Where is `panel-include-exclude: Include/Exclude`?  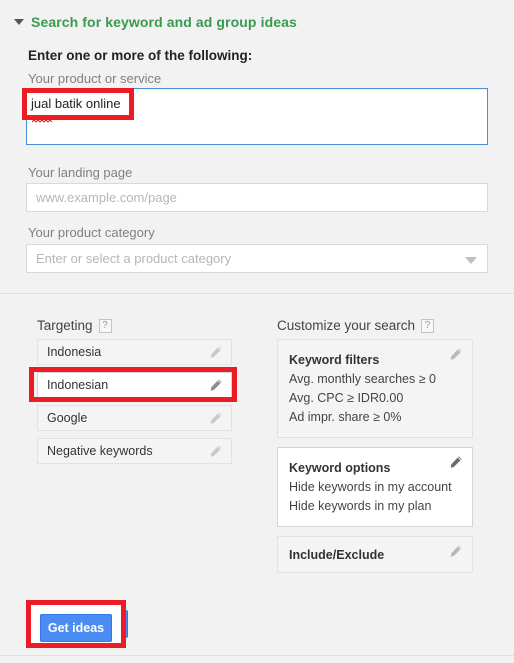 panel-include-exclude: Include/Exclude is located at coordinates (375, 554).